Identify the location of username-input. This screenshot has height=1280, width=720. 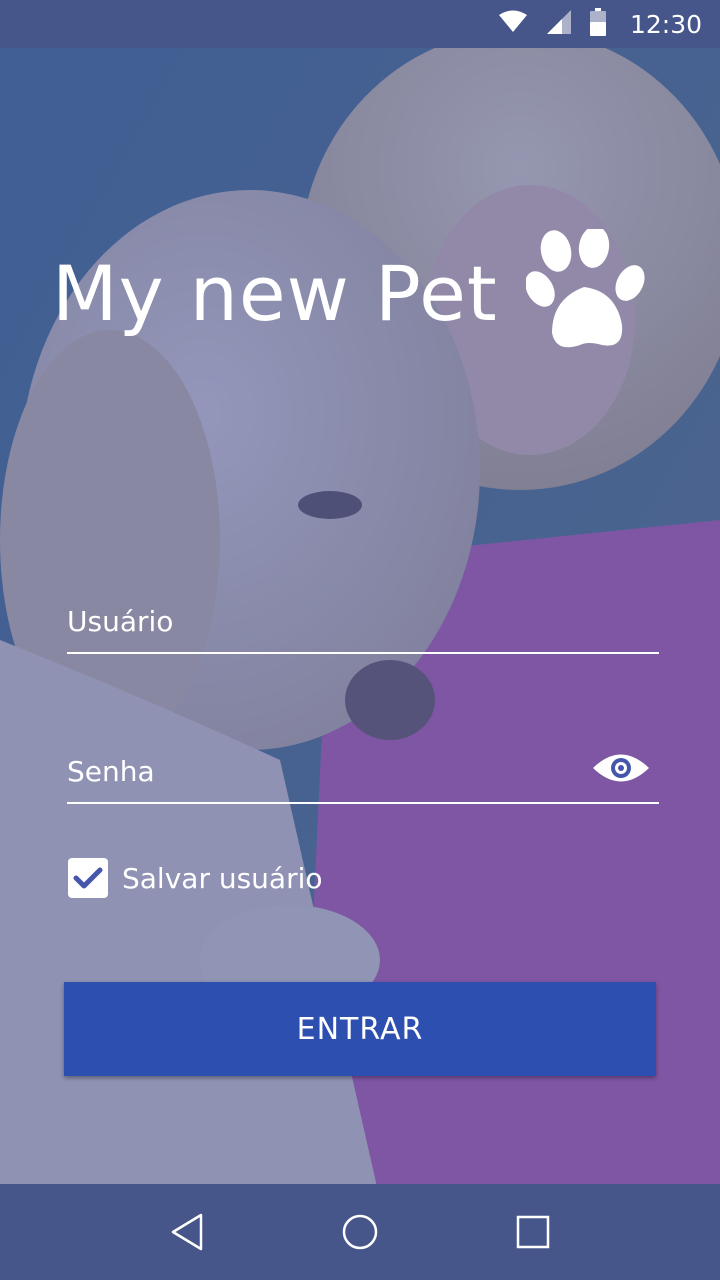
(363, 621).